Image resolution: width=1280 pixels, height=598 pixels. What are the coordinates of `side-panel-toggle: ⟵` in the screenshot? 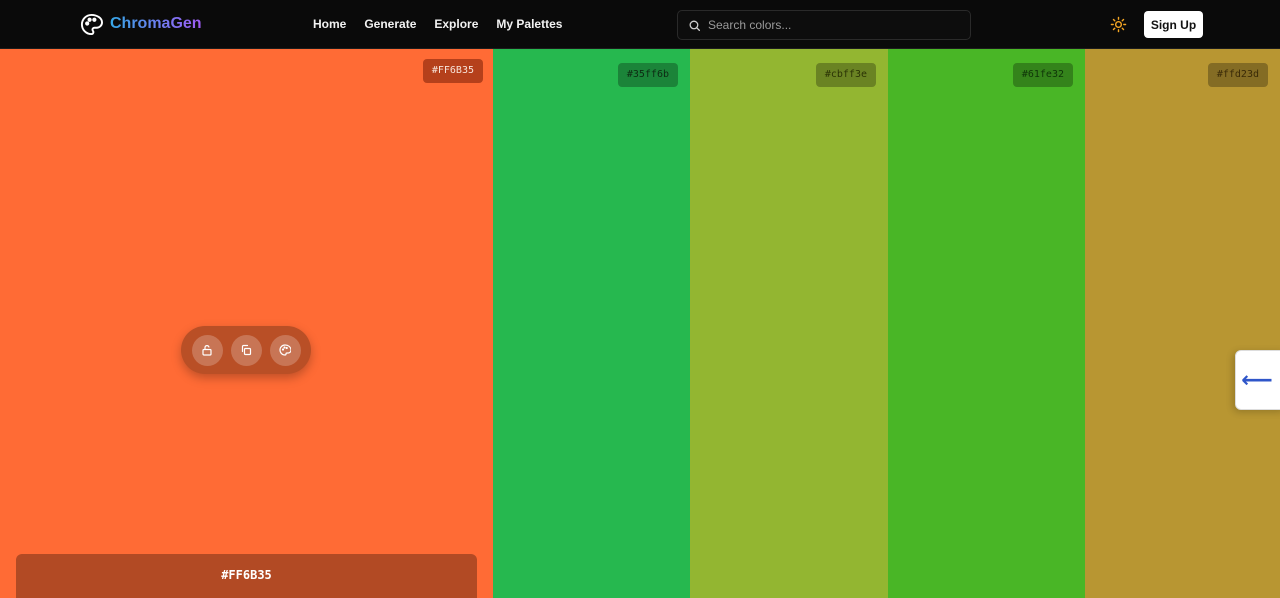 It's located at (1257, 380).